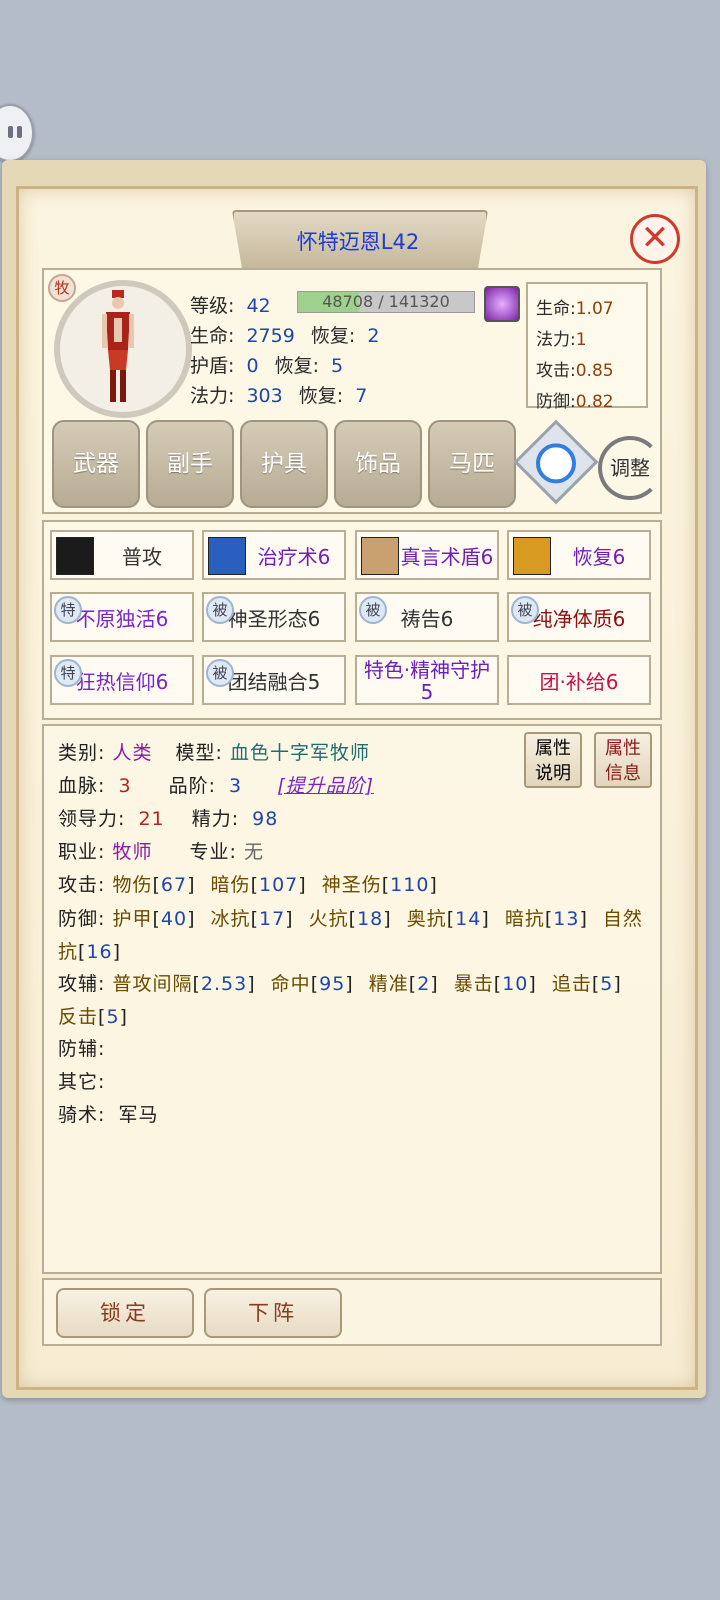 This screenshot has width=720, height=1600. Describe the element at coordinates (312, 984) in the screenshot. I see `stat-item: 命中[95]` at that location.